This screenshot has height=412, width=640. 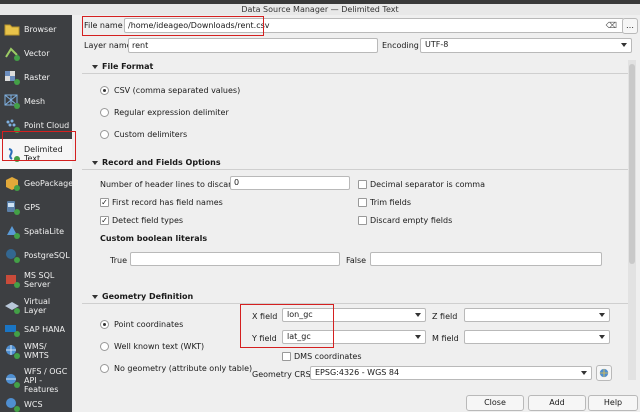 I want to click on sidebar-item-spatialite: SpatiaLite, so click(x=36, y=231).